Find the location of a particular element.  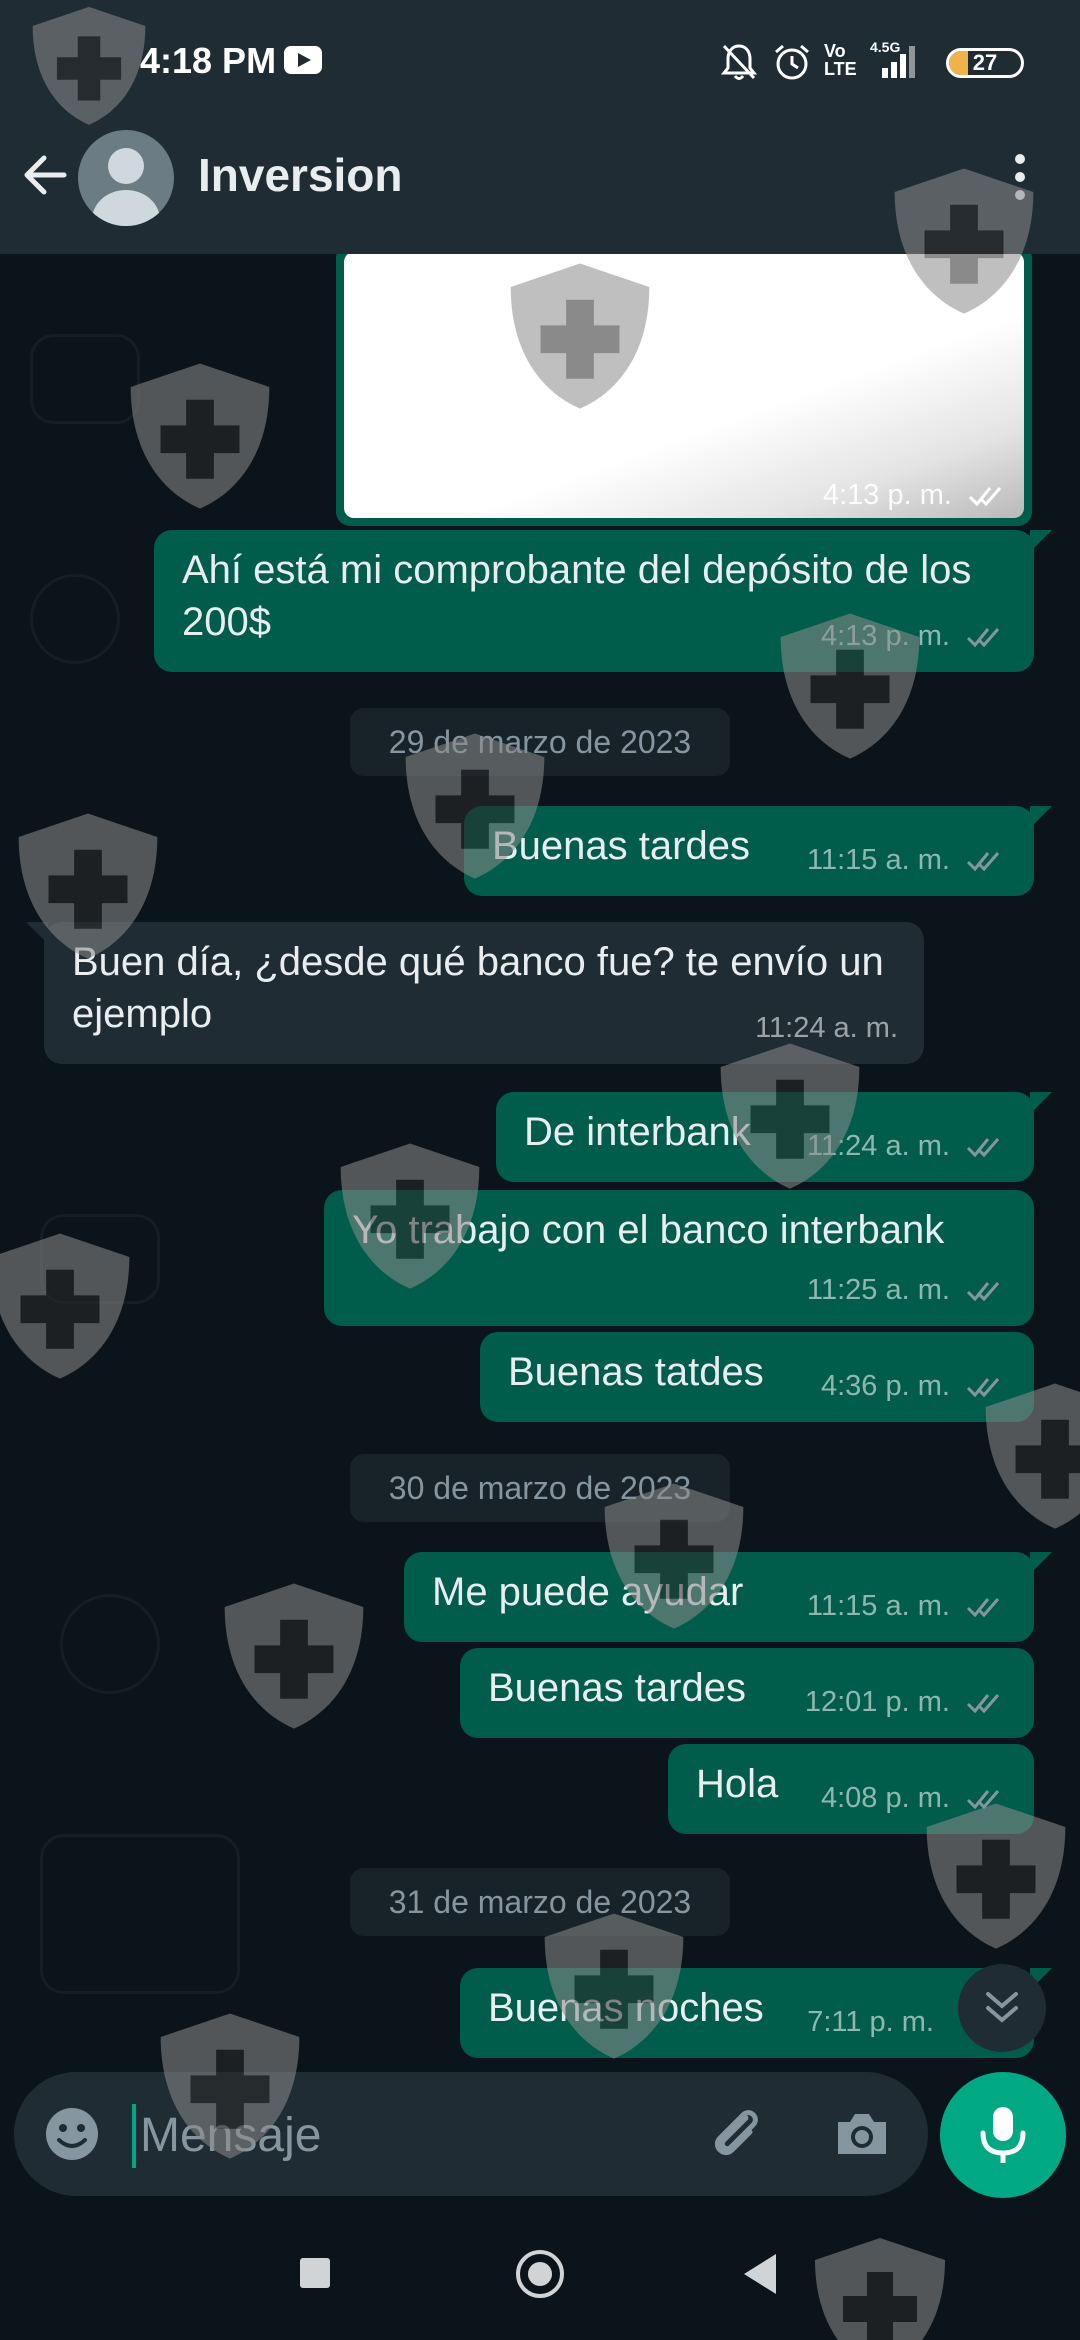

message-time: 7:11 p. m. is located at coordinates (870, 2022).